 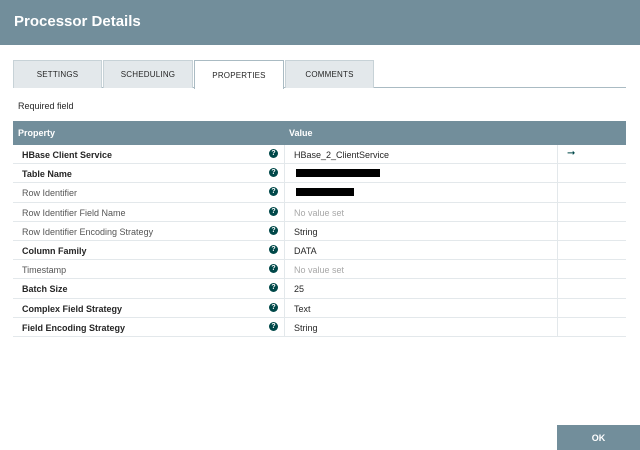 What do you see at coordinates (149, 250) in the screenshot?
I see `property-cell: Column Family ?` at bounding box center [149, 250].